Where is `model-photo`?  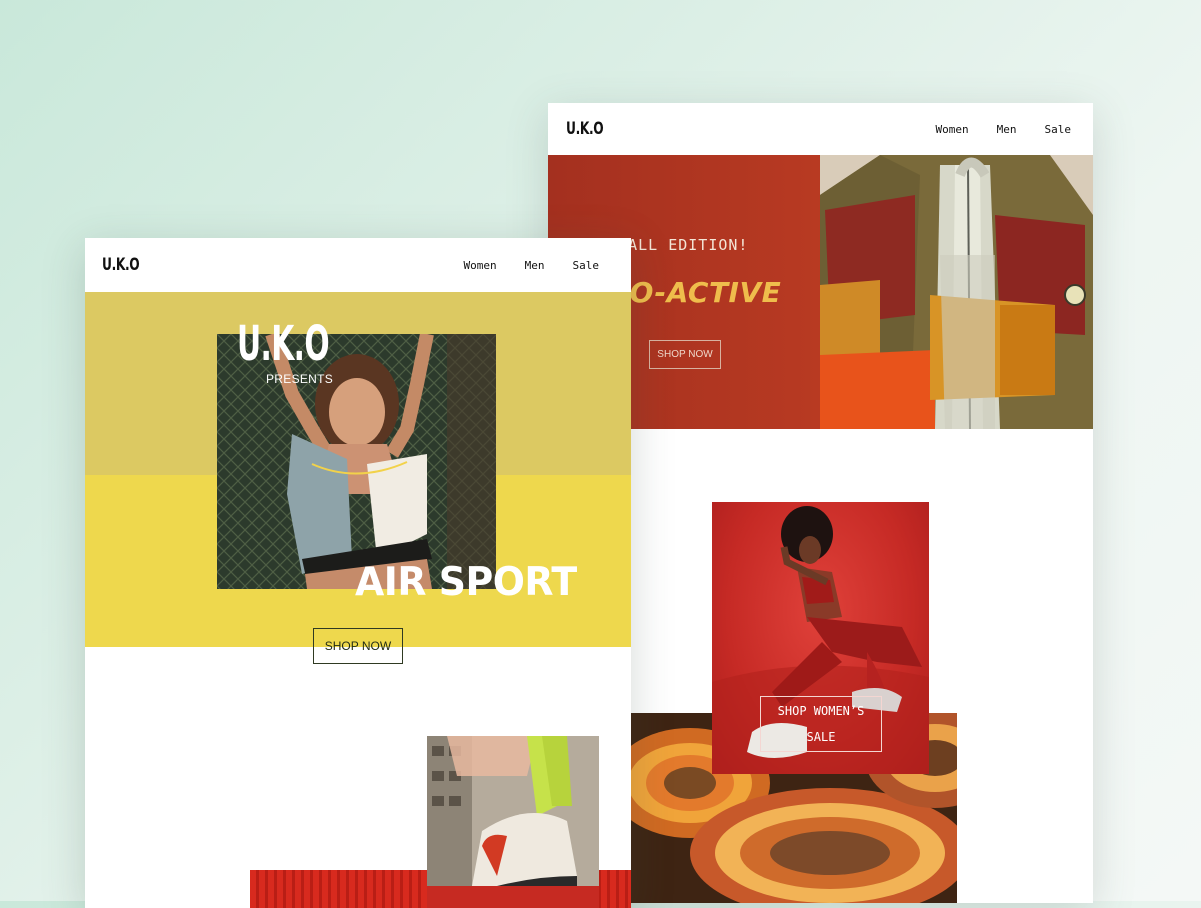
model-photo is located at coordinates (356, 461).